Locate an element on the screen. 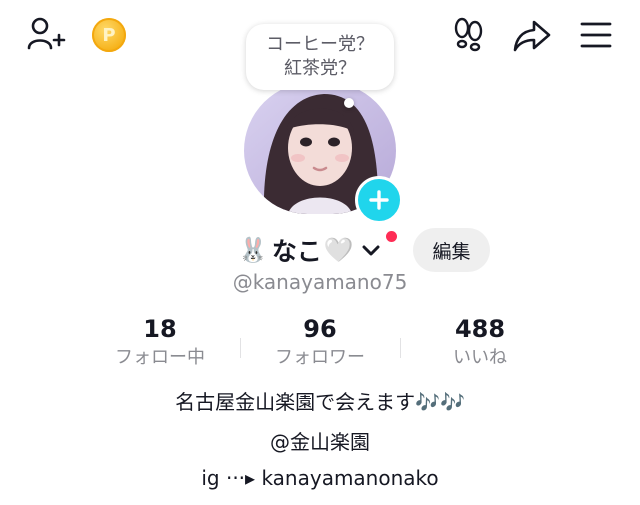  stat-following-label: フォロー中 is located at coordinates (160, 357).